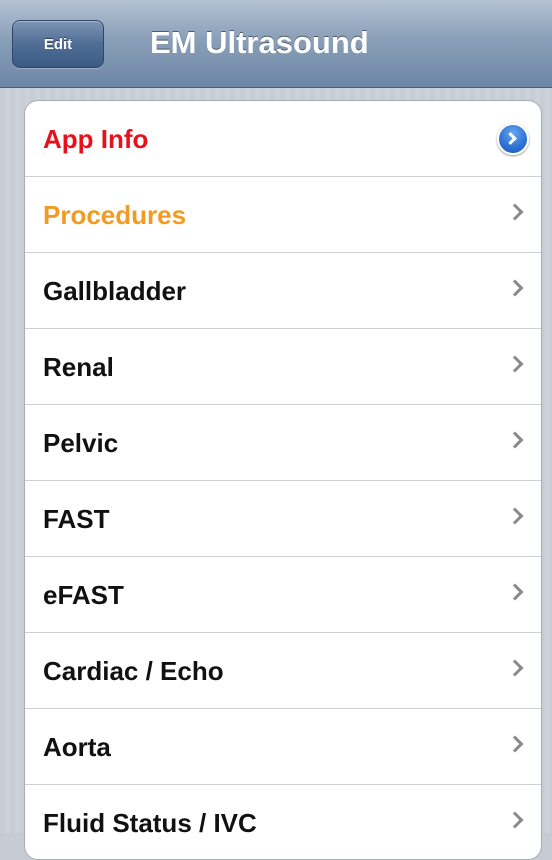 The height and width of the screenshot is (860, 552). Describe the element at coordinates (76, 519) in the screenshot. I see `list-item-label: FAST` at that location.